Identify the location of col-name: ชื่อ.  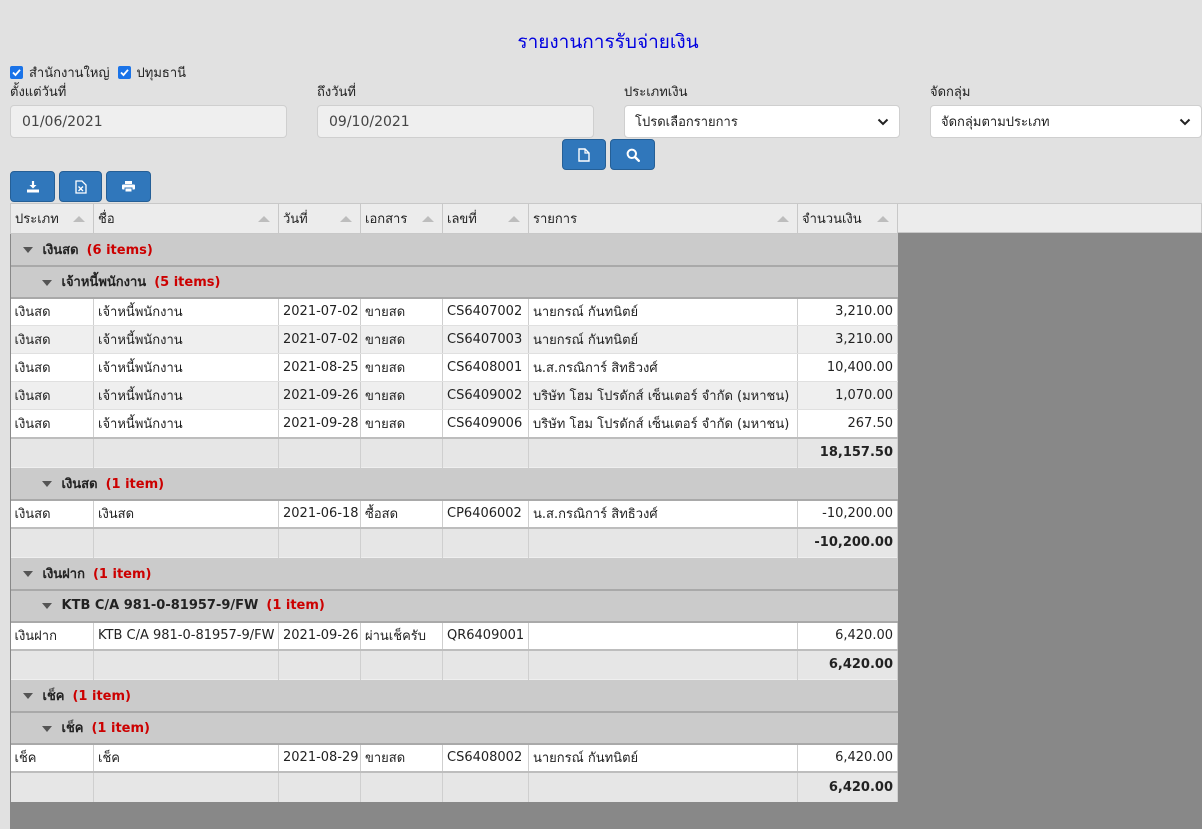
(186, 218).